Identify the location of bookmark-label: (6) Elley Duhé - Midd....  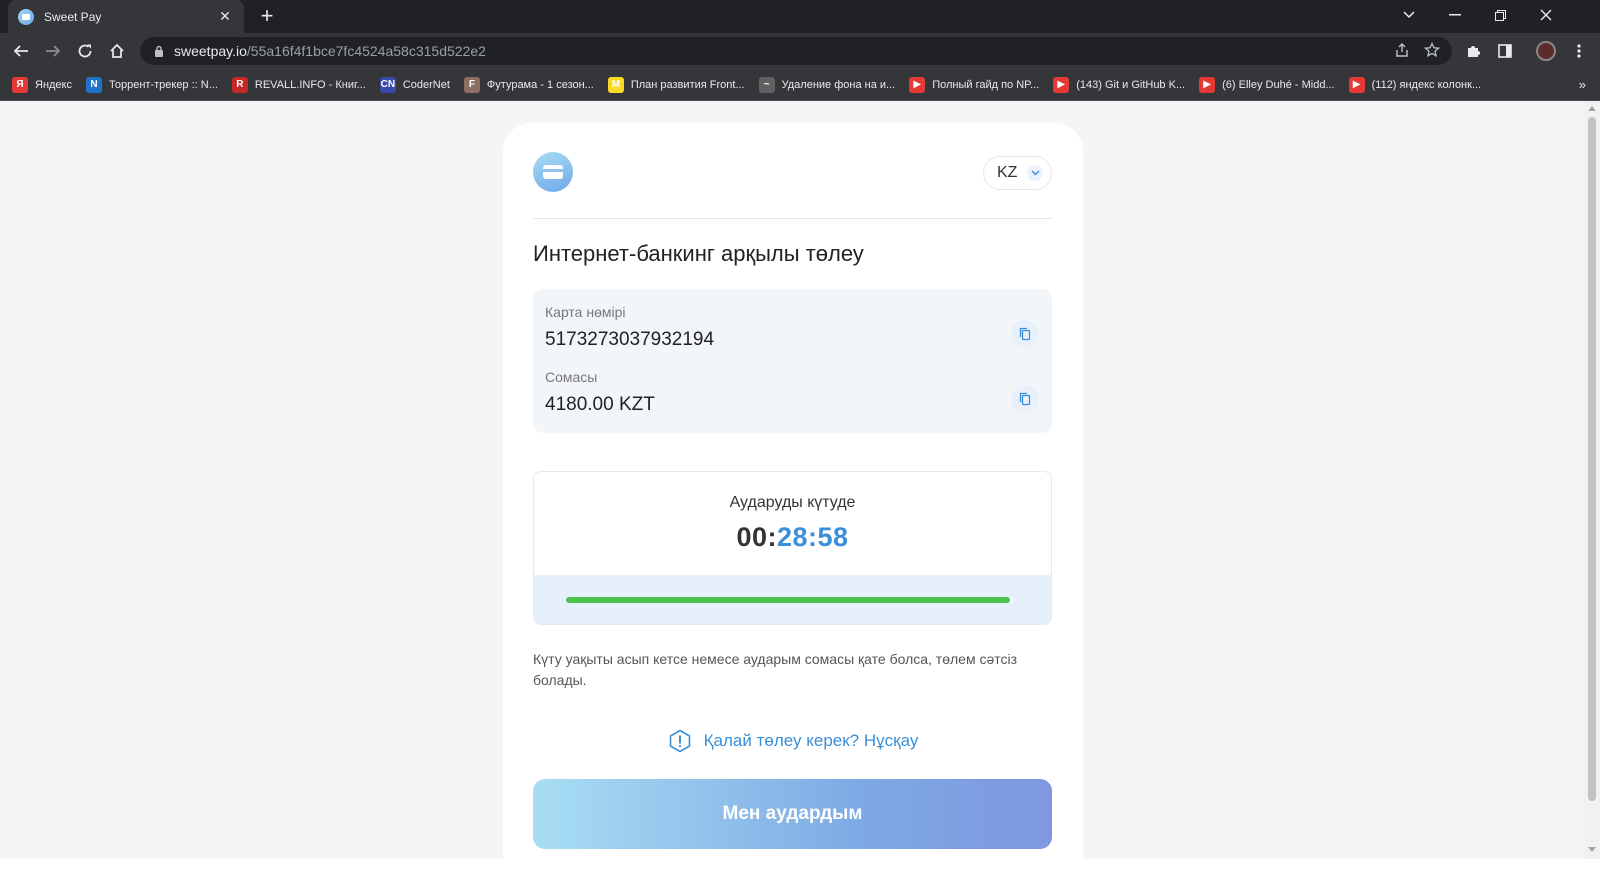
(1278, 84).